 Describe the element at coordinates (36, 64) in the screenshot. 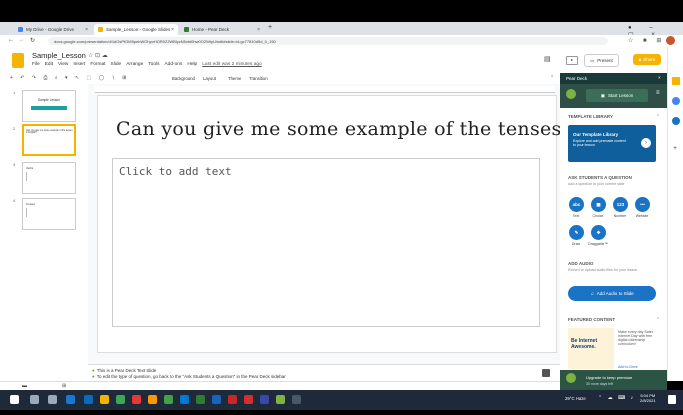

I see `menu-file: File` at that location.